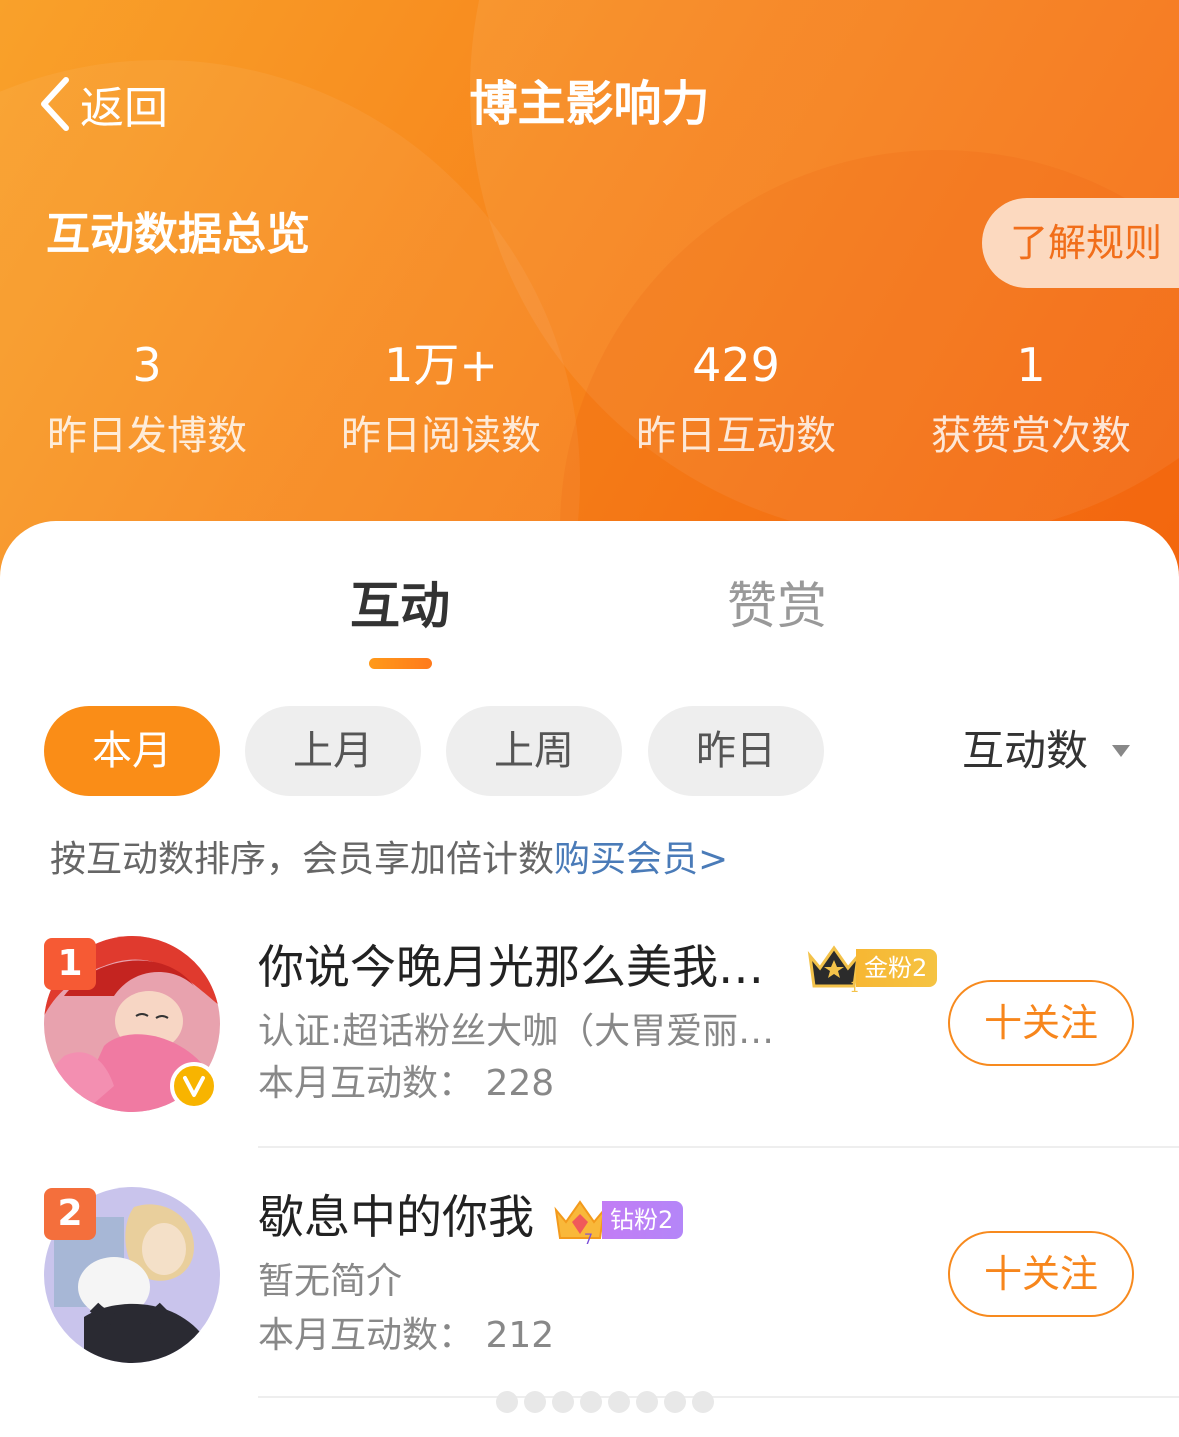  What do you see at coordinates (147, 365) in the screenshot?
I see `stat-value: 3` at bounding box center [147, 365].